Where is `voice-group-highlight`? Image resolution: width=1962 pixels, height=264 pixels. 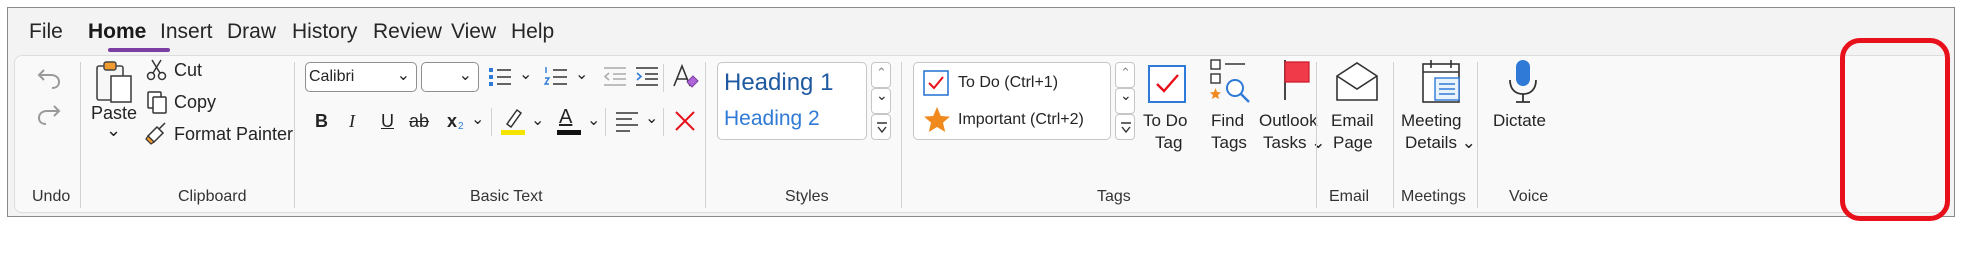
voice-group-highlight is located at coordinates (1895, 129).